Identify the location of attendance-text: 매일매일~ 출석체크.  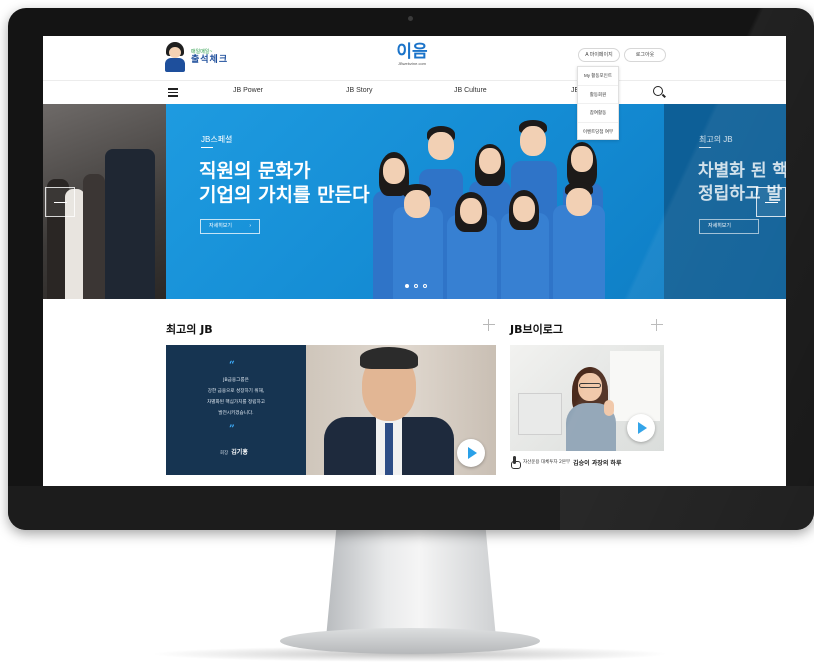
(209, 57).